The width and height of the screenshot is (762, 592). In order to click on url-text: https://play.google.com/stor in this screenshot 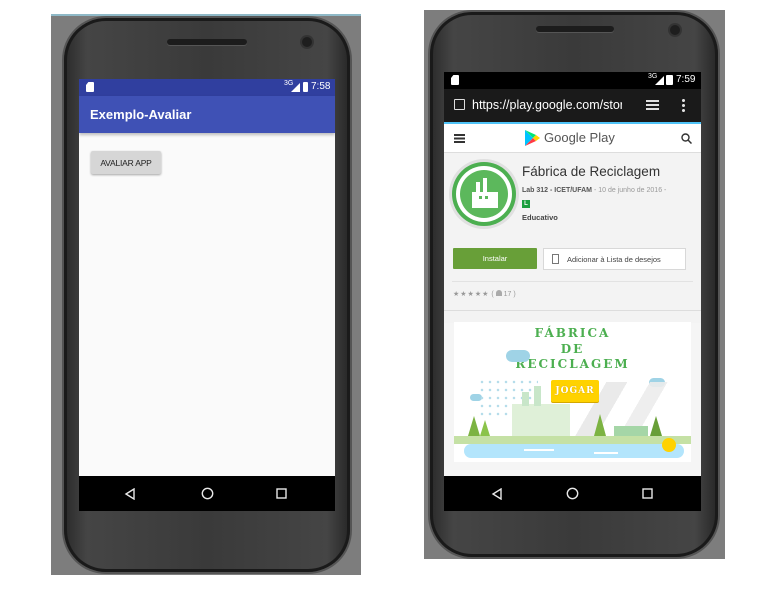, I will do `click(547, 105)`.